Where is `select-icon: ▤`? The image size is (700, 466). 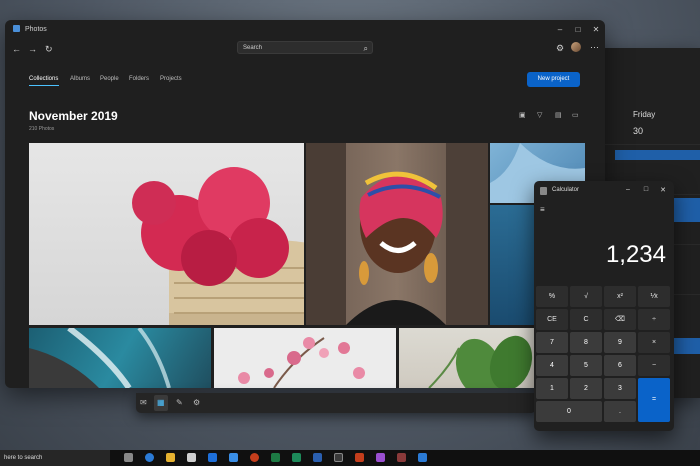 select-icon: ▤ is located at coordinates (558, 115).